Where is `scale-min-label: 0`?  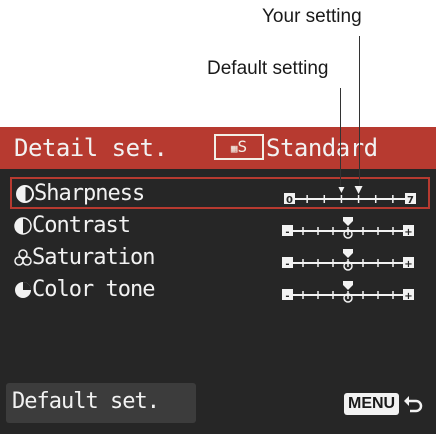 scale-min-label: 0 is located at coordinates (289, 200).